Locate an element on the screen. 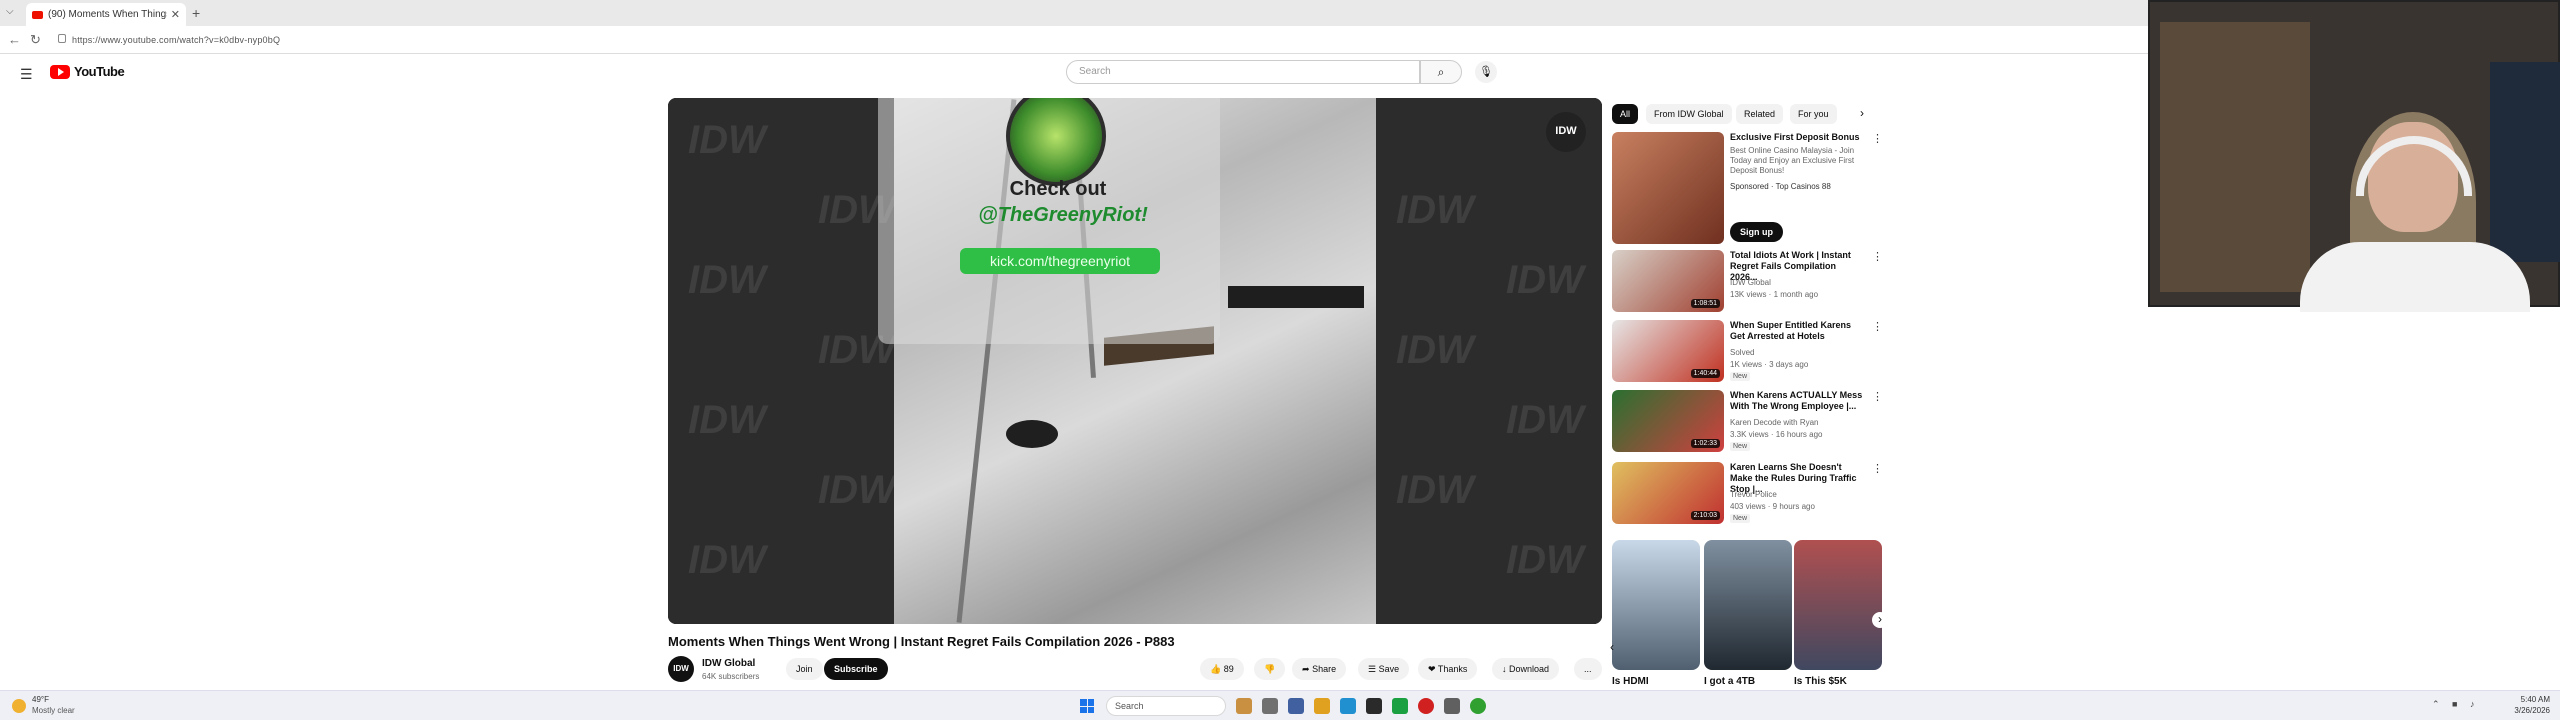  taskbar-search: Search is located at coordinates (1166, 706).